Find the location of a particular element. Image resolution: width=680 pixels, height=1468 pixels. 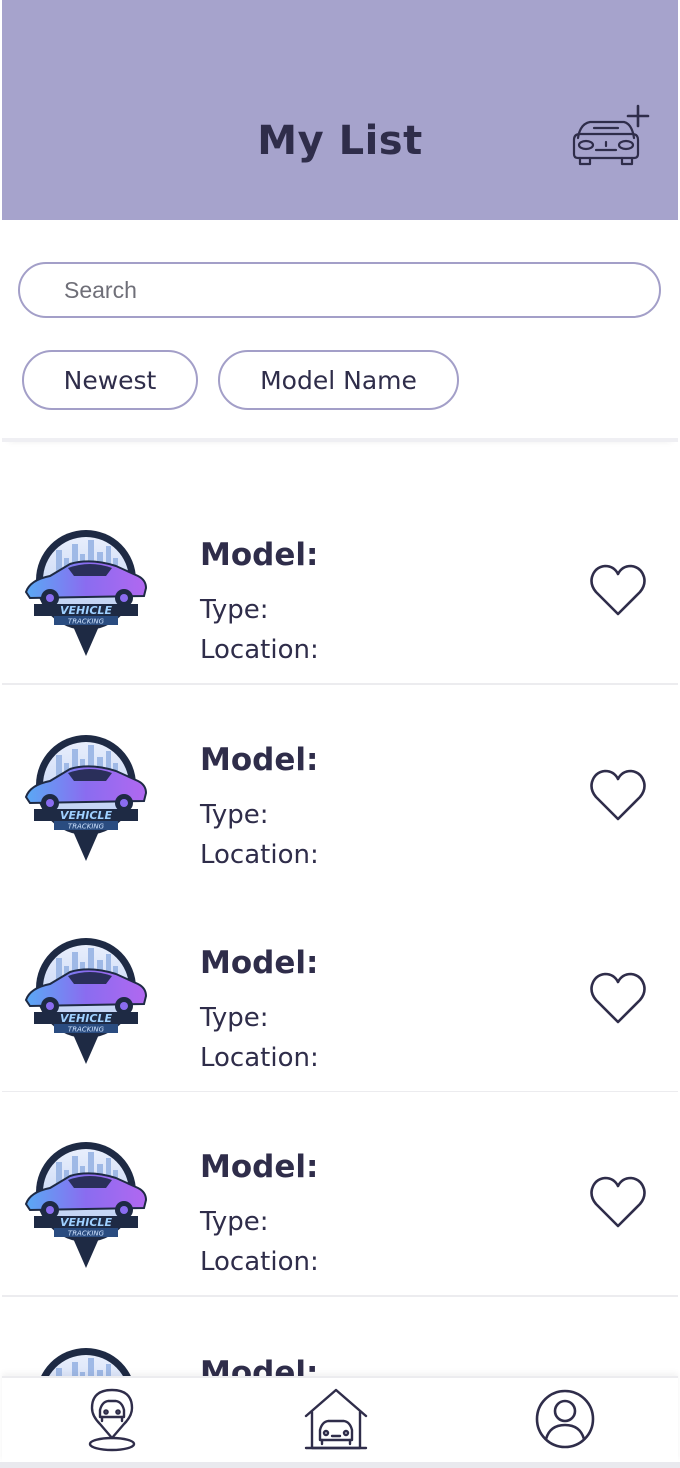

nav-profile-button is located at coordinates (565, 1419).